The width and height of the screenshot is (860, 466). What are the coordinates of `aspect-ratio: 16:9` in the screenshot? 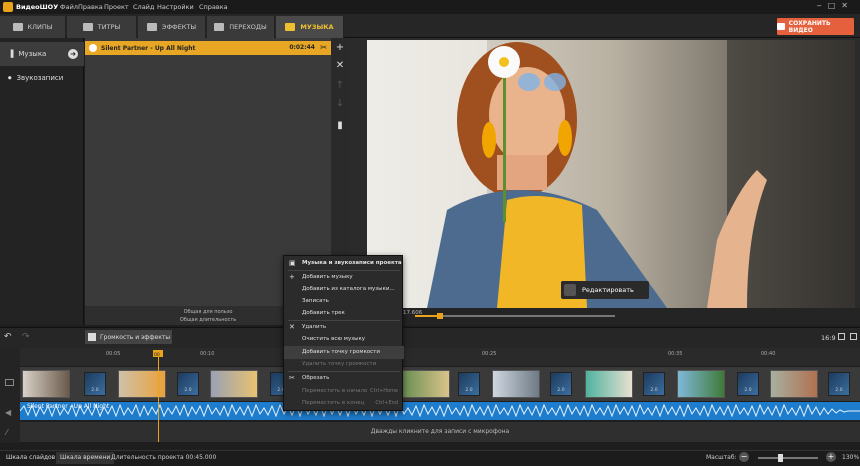 It's located at (828, 338).